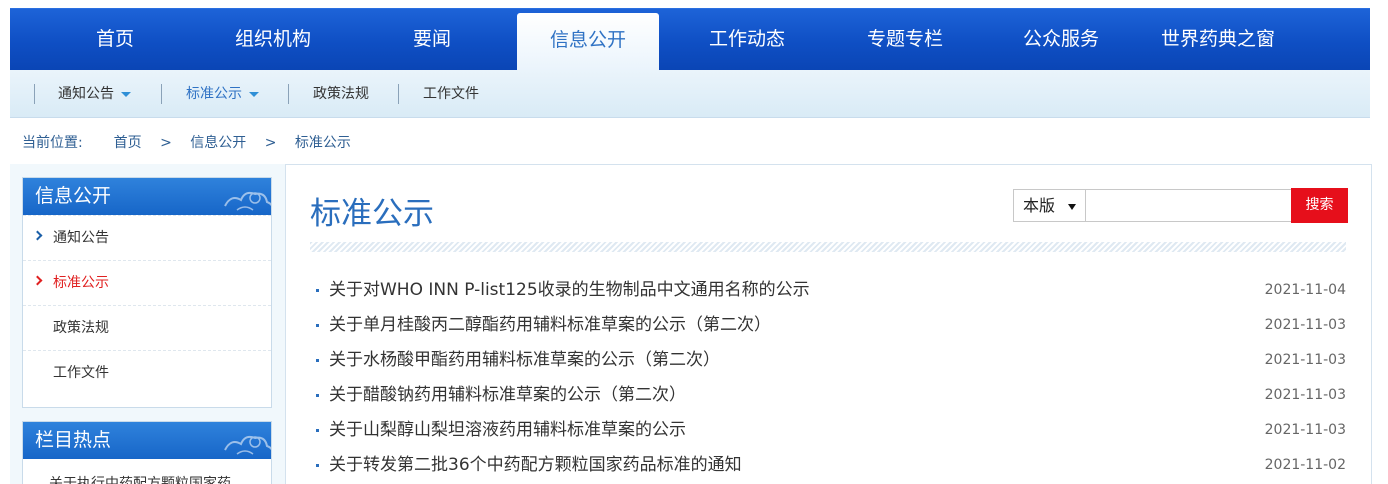 The width and height of the screenshot is (1388, 484). I want to click on page-title: 标准公示, so click(372, 214).